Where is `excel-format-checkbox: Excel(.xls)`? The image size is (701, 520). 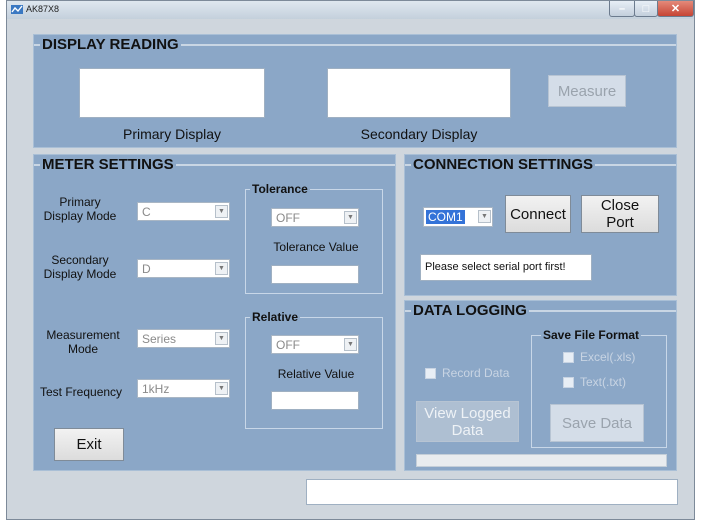
excel-format-checkbox: Excel(.xls) is located at coordinates (599, 357).